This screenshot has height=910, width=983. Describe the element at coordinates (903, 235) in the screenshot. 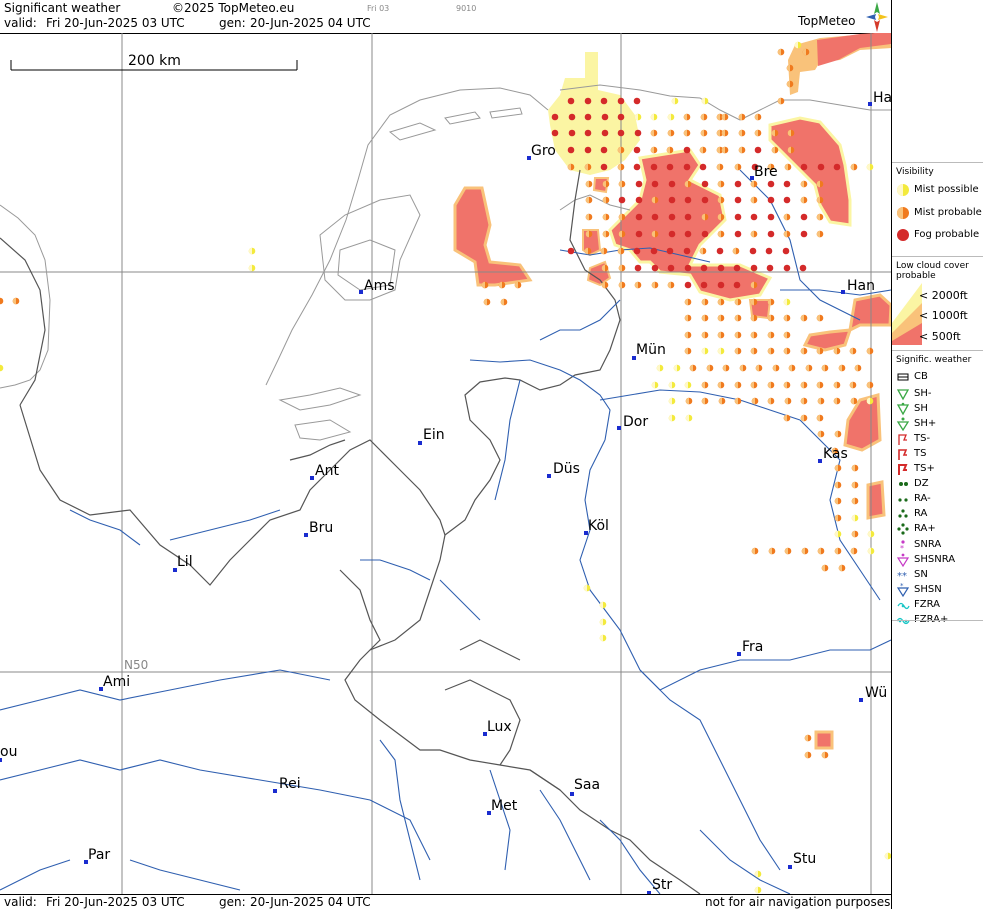

I see `fog-probable-icon` at that location.